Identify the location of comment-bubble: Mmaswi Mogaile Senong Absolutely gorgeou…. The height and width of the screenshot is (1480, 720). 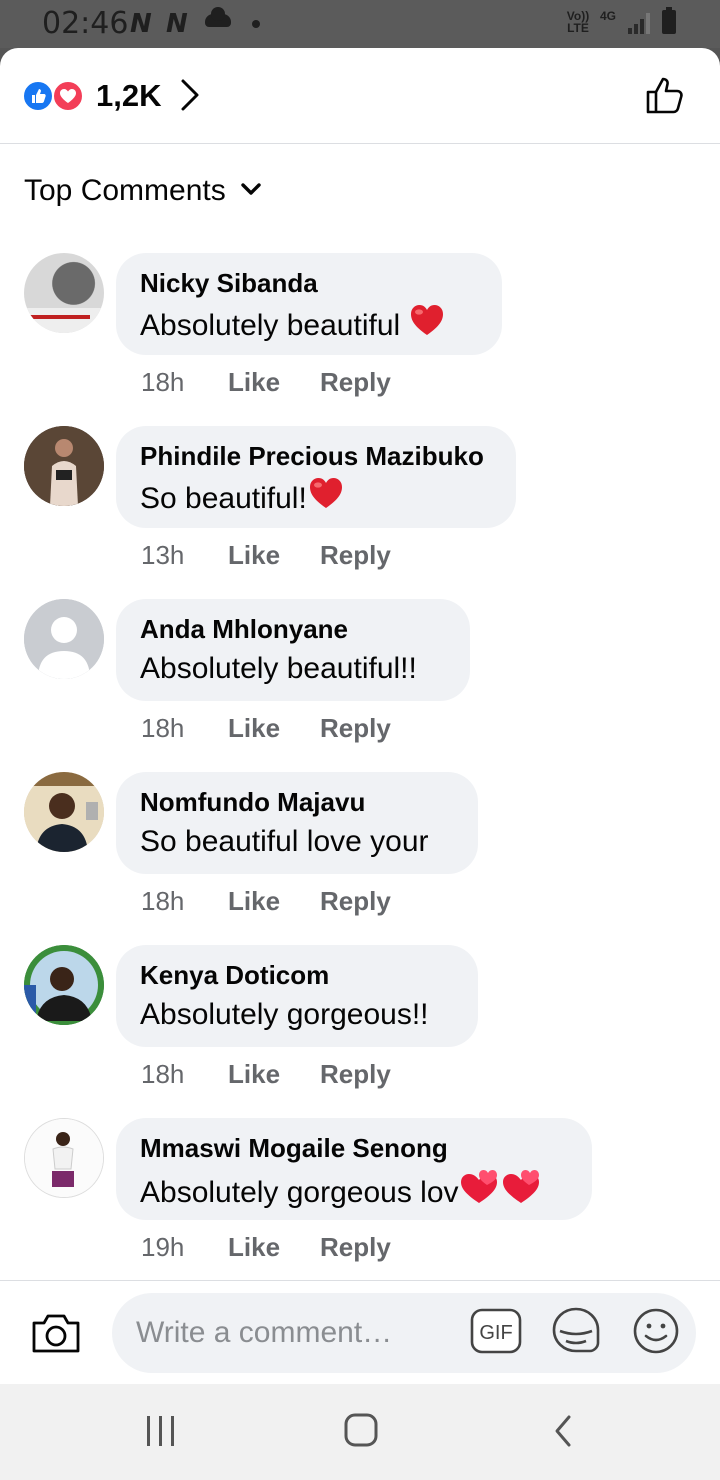
(354, 1169).